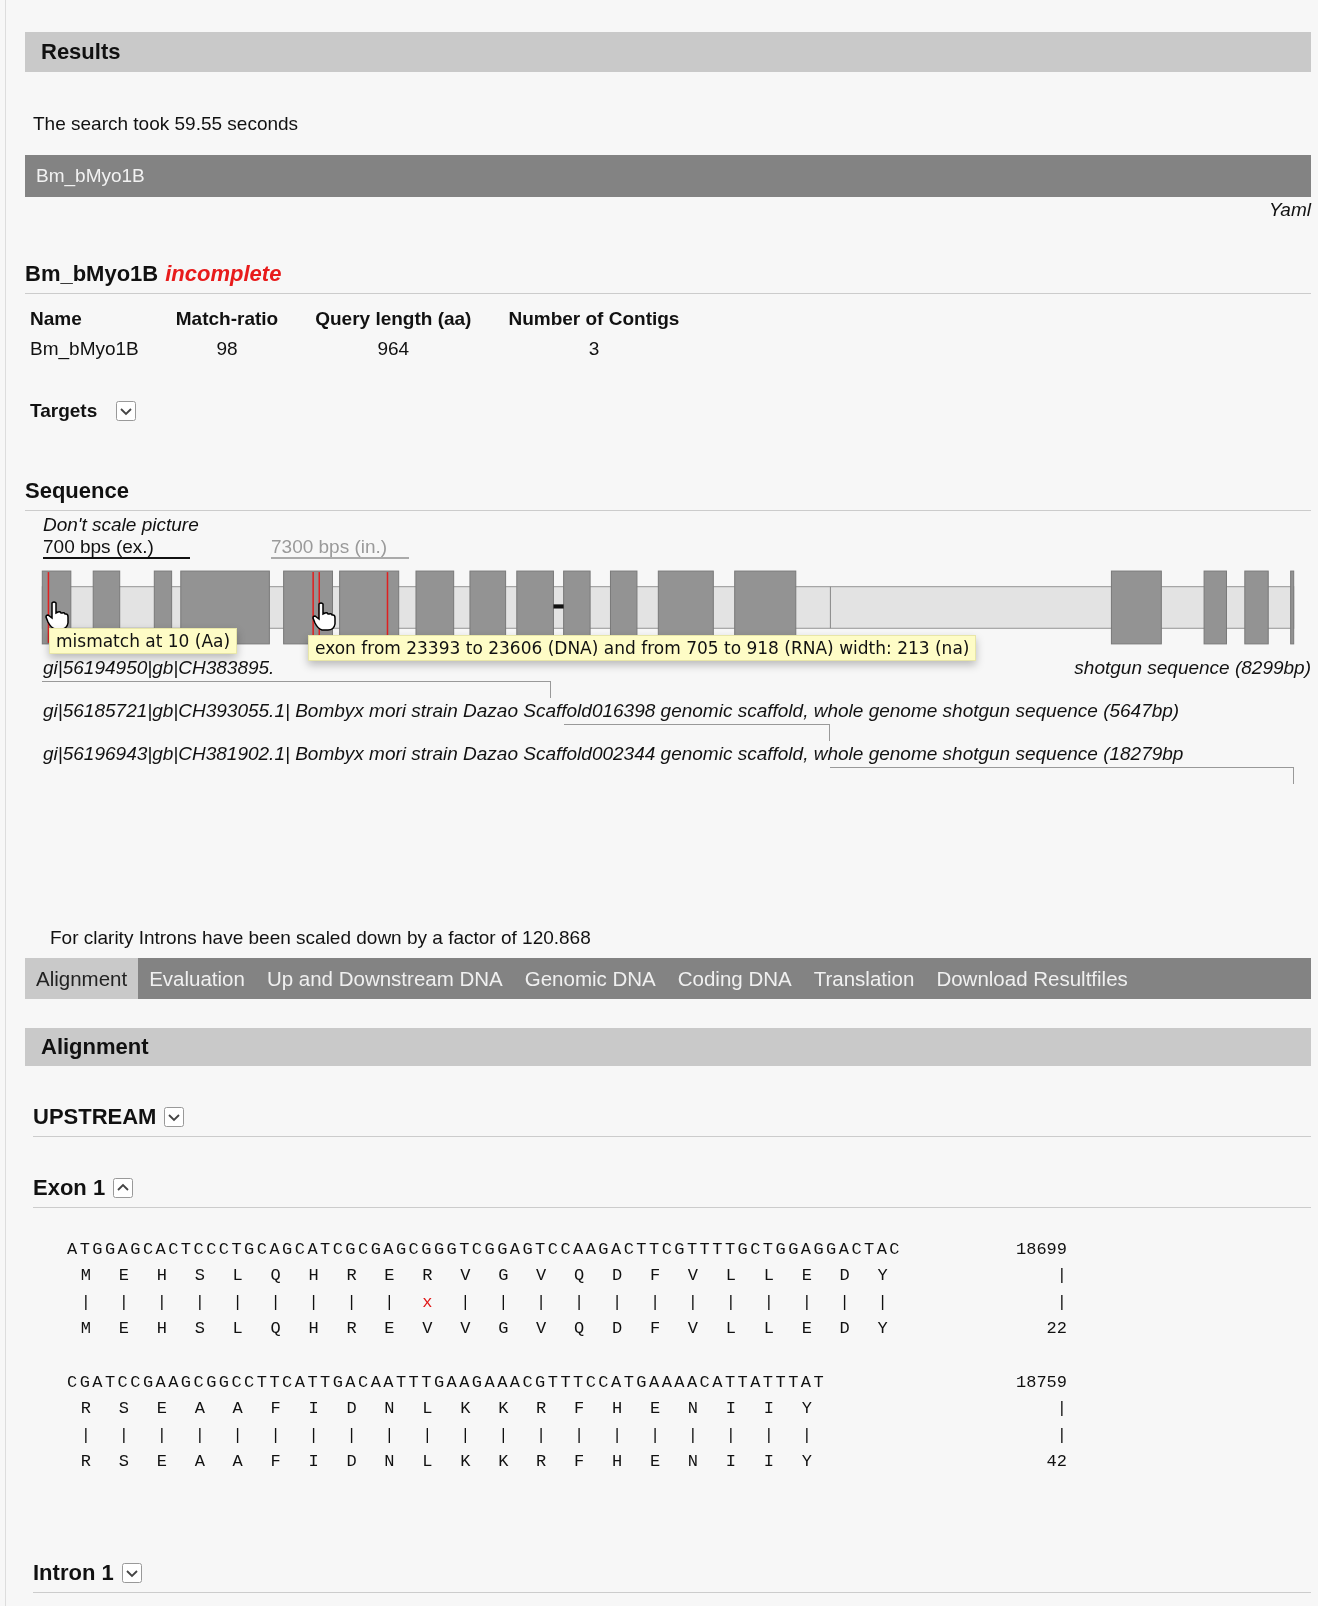 This screenshot has width=1318, height=1606. Describe the element at coordinates (223, 274) in the screenshot. I see `gene-status: incomplete` at that location.